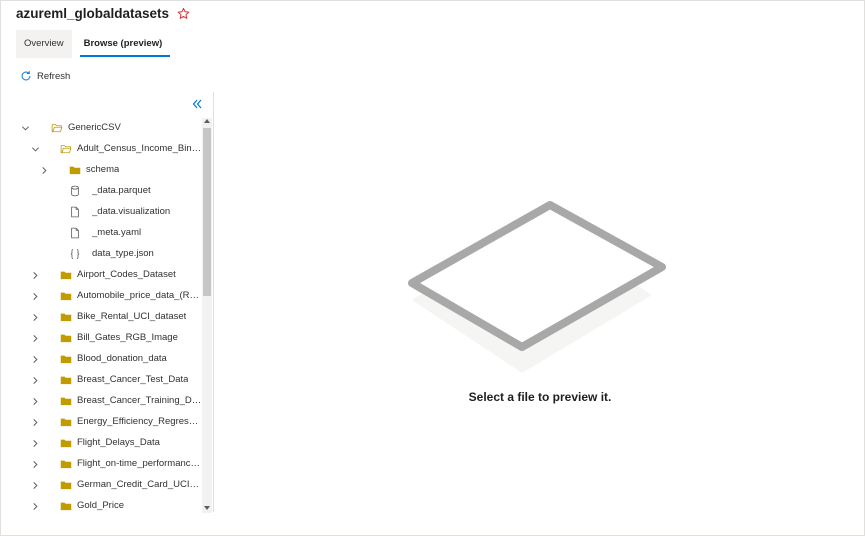 The height and width of the screenshot is (536, 865). I want to click on refresh-icon, so click(26, 76).